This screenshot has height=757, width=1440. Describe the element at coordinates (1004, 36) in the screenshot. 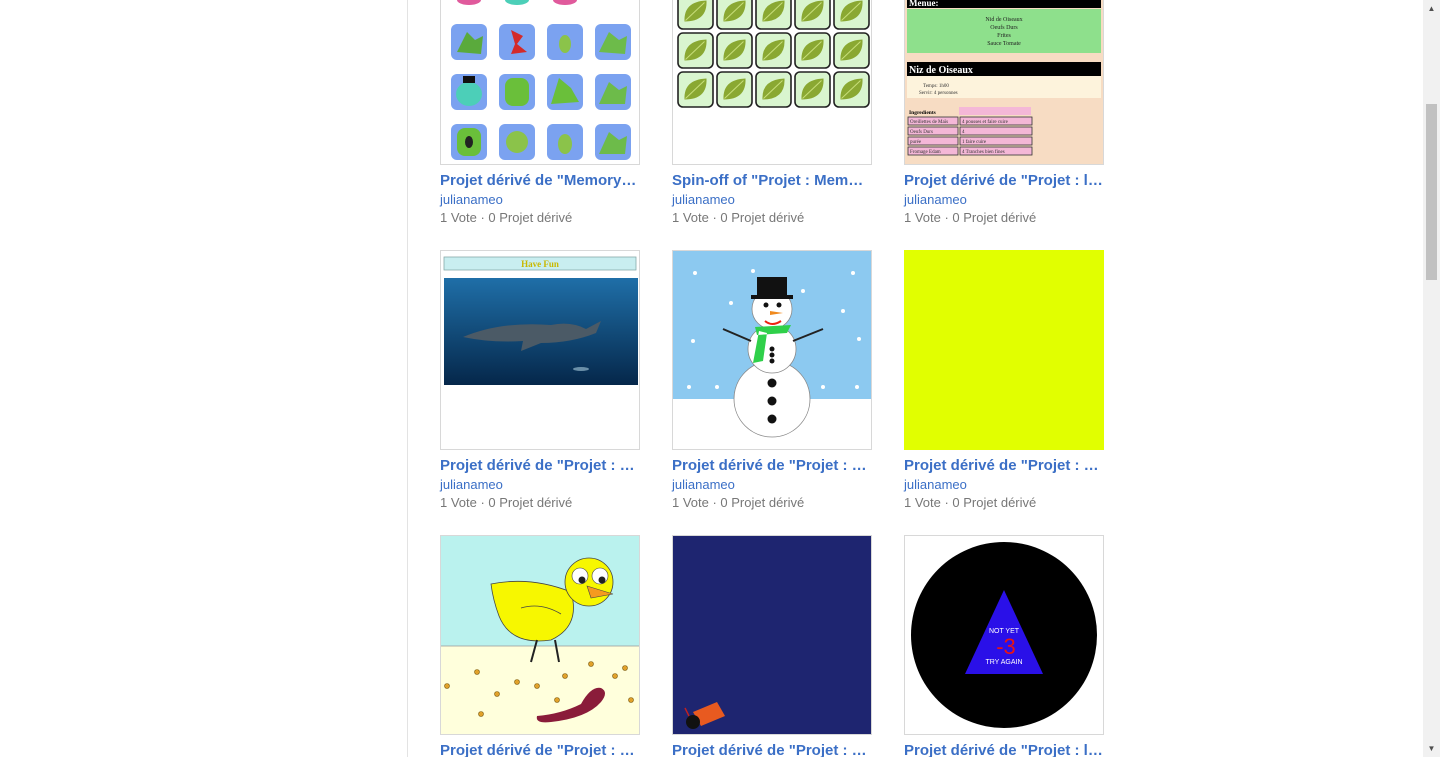

I see `recipe-menu-item: Frites` at that location.